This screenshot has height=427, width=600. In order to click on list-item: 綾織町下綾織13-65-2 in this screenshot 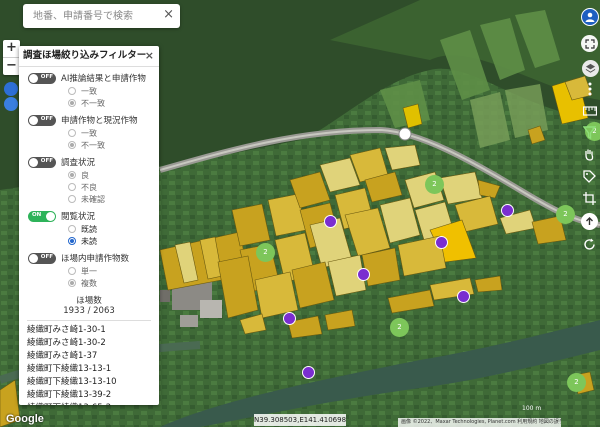, I will do `click(89, 403)`.